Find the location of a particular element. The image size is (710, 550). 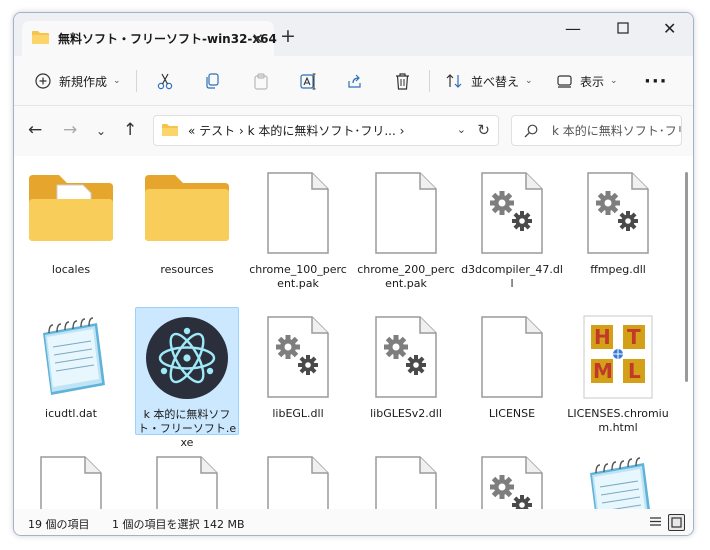

up-arrow-icon: ↑ is located at coordinates (130, 130).